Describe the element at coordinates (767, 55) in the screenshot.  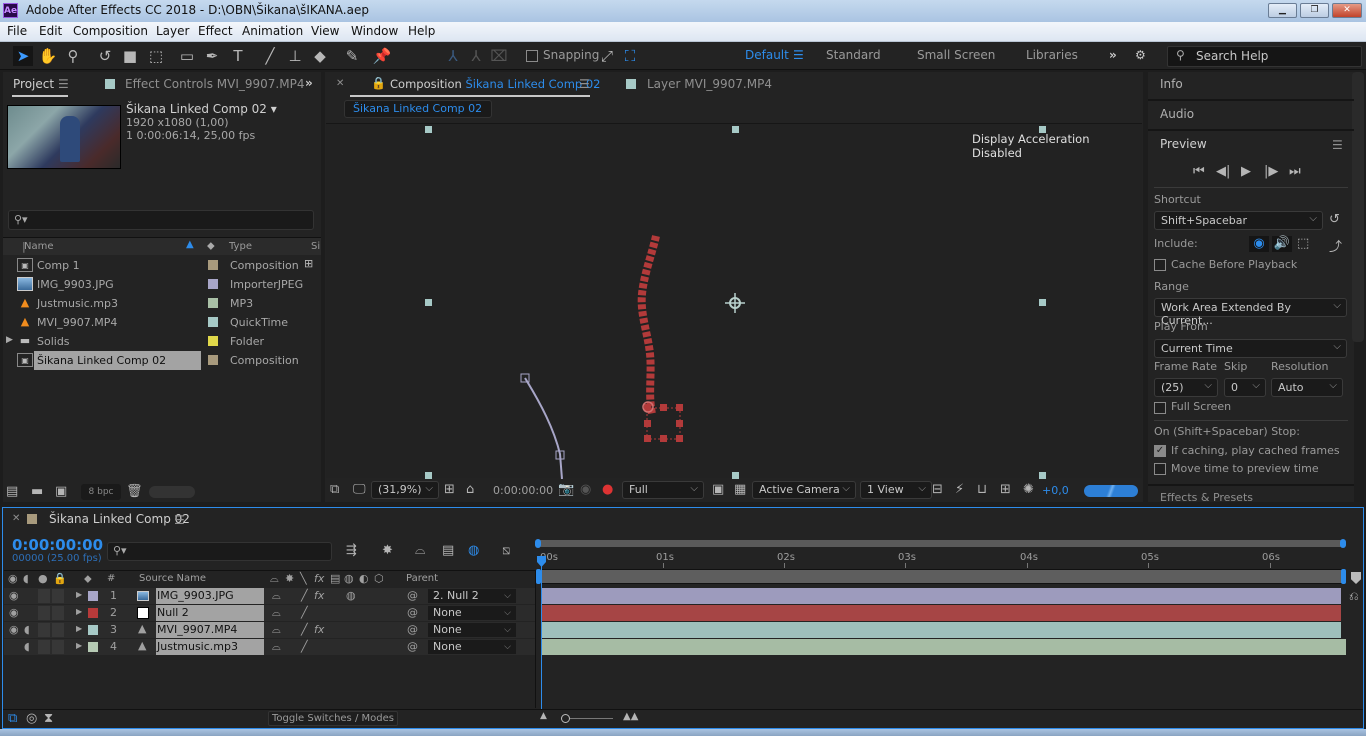
I see `workspace-default: Default` at that location.